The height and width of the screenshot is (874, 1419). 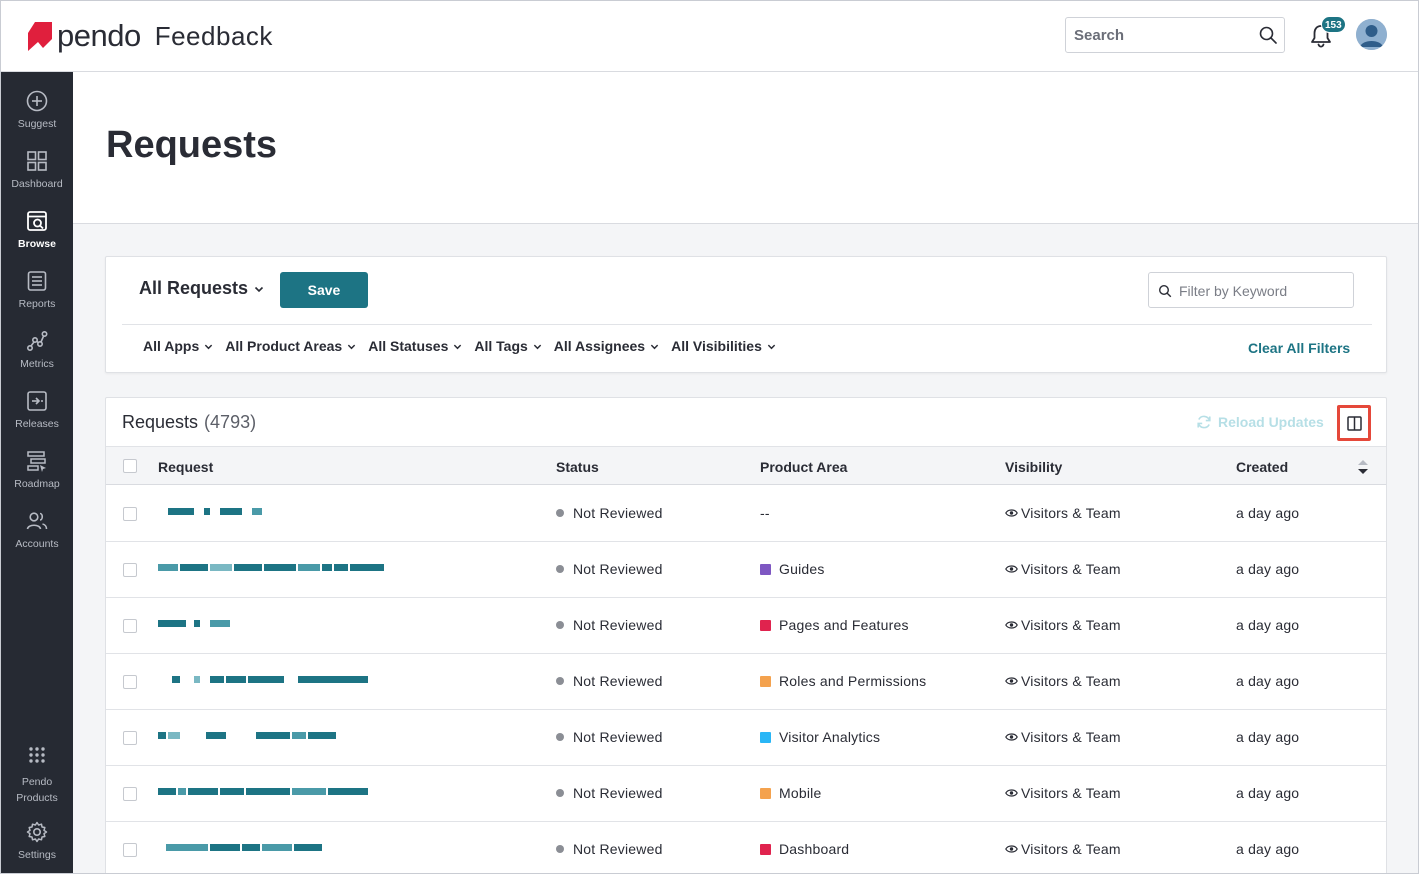 What do you see at coordinates (1262, 467) in the screenshot?
I see `column-header-created: Created` at bounding box center [1262, 467].